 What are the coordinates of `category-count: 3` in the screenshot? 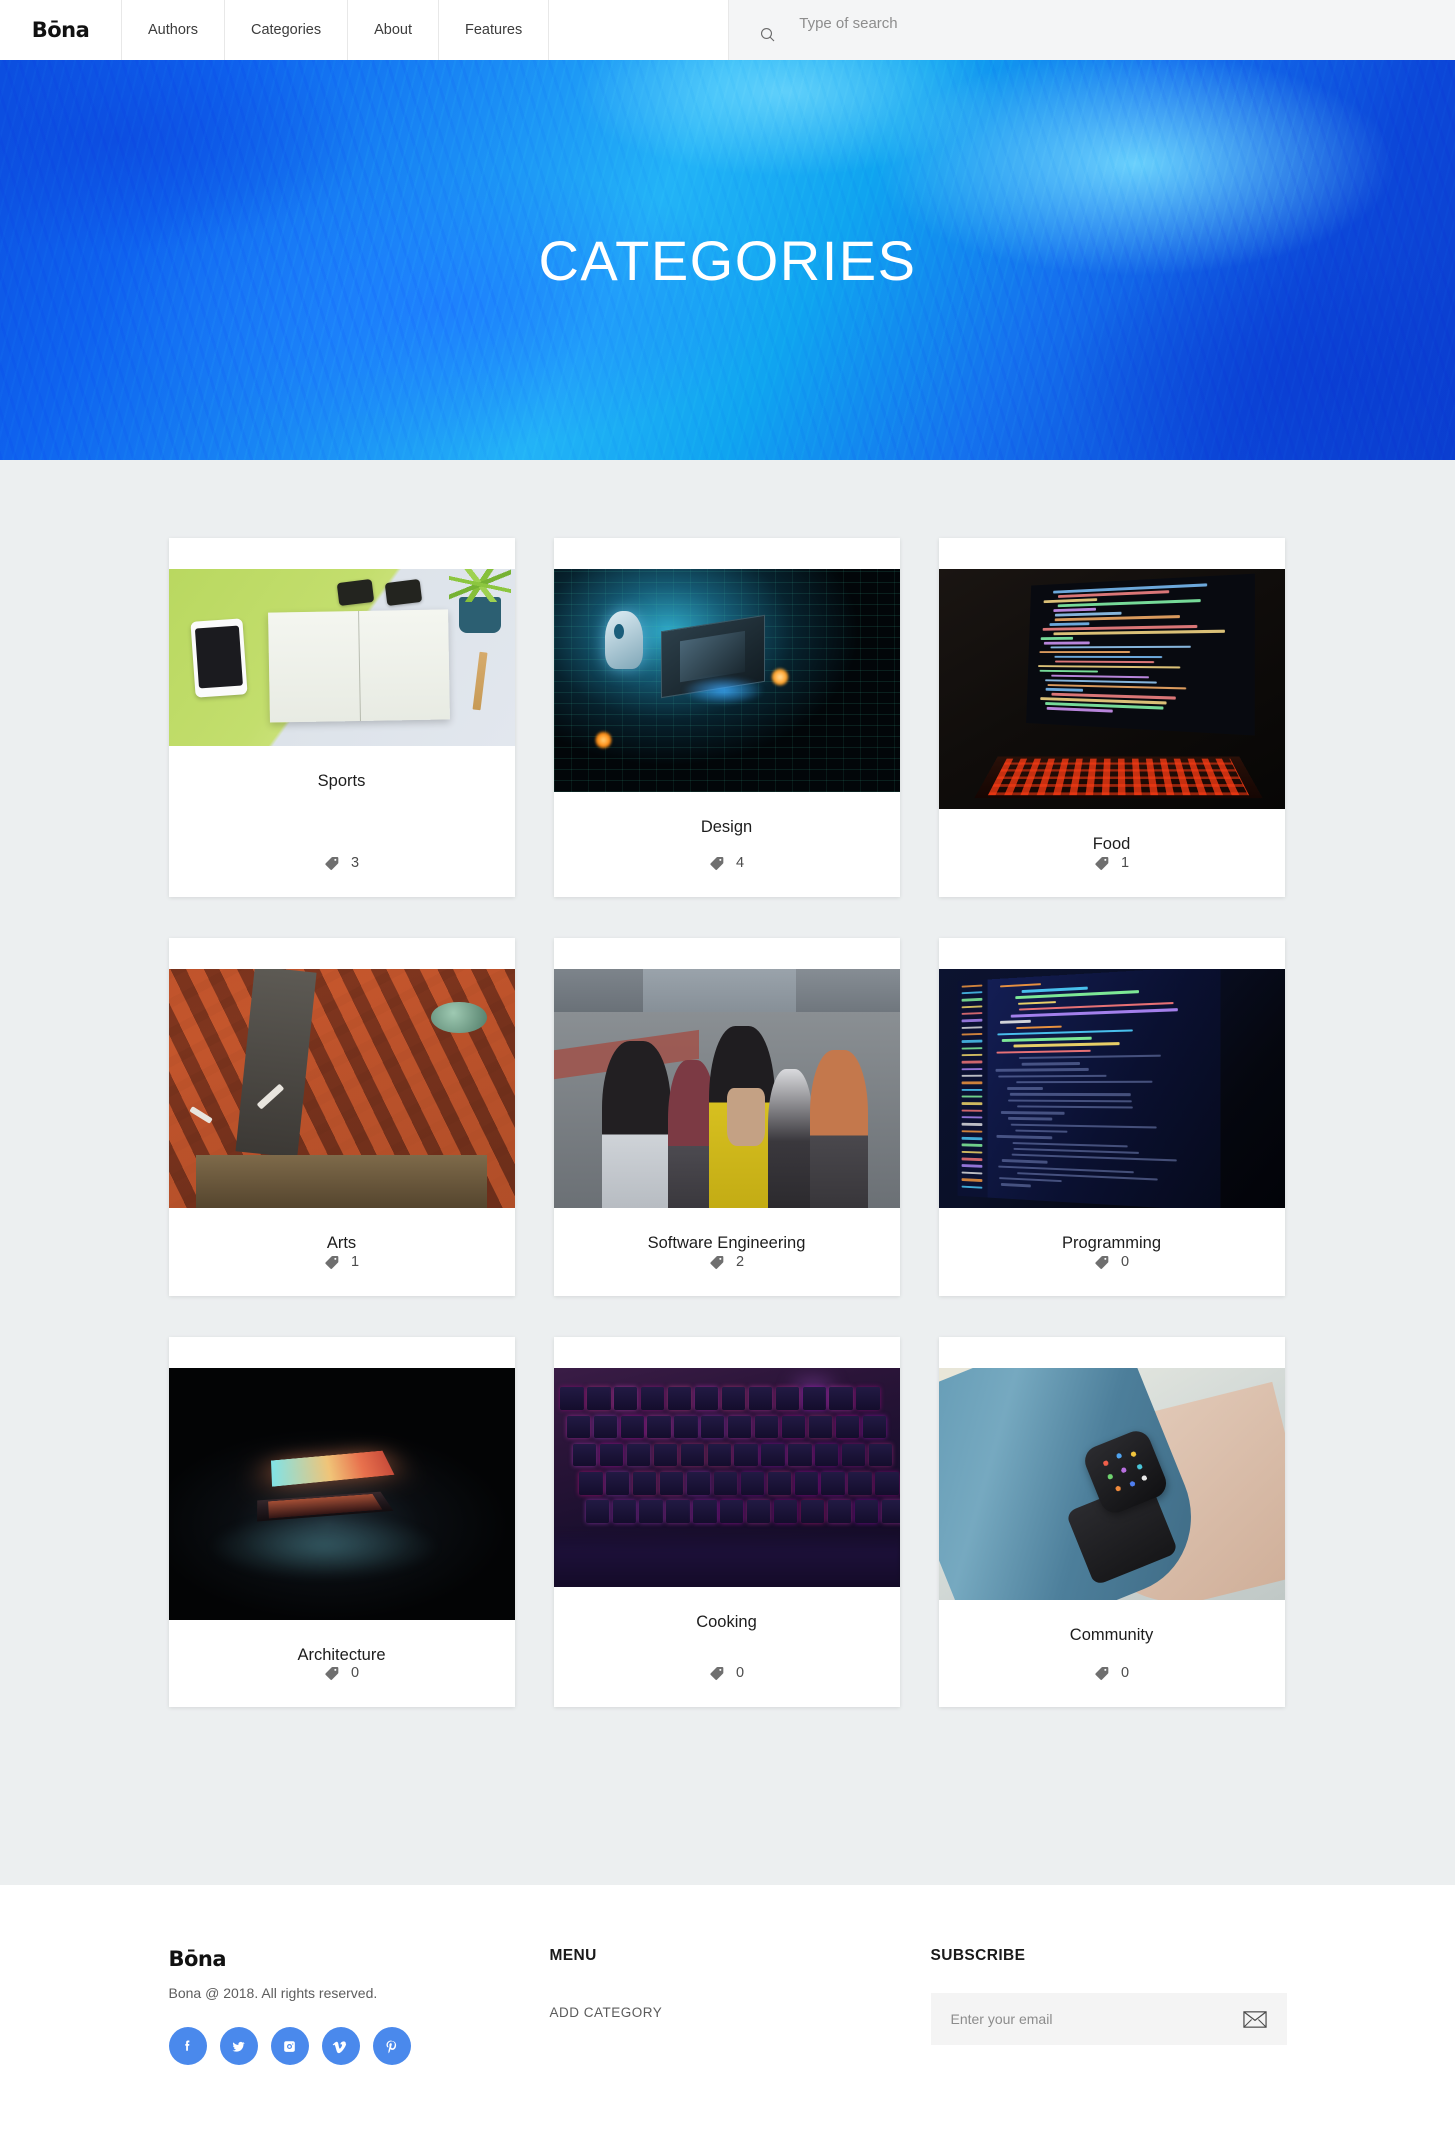 It's located at (355, 862).